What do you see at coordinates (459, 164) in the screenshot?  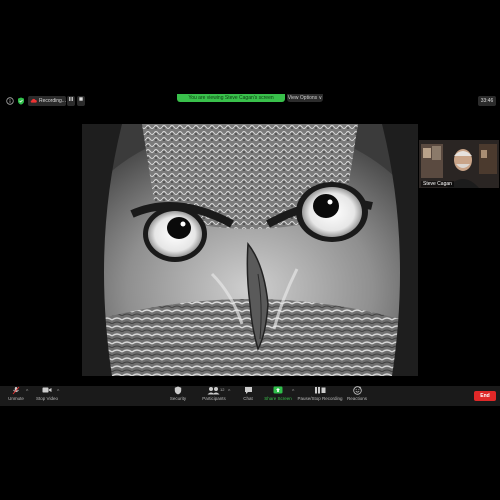 I see `participant-video-thumbnail: Steve Cagan` at bounding box center [459, 164].